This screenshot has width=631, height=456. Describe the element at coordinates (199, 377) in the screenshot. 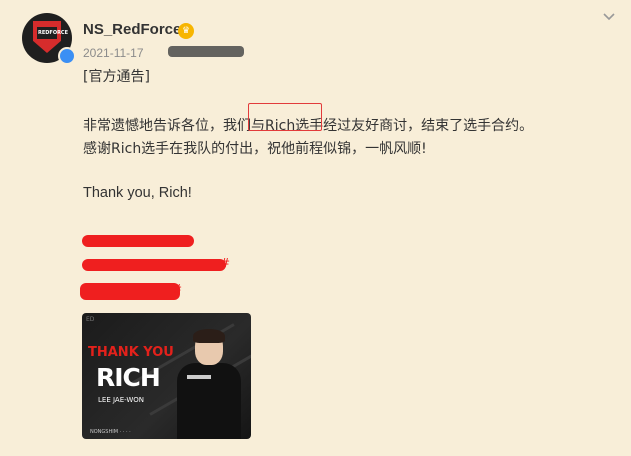

I see `jersey-logo` at that location.